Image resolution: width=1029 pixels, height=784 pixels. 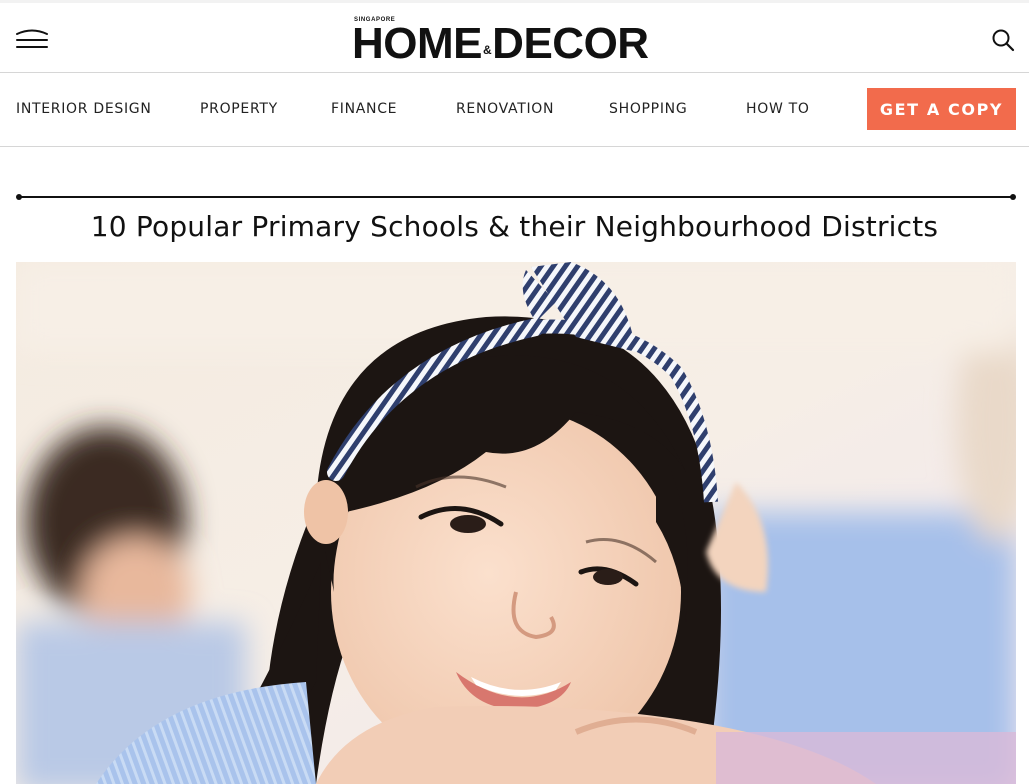 I want to click on nav-item-interior-design: INTERIOR DESIGN, so click(x=84, y=109).